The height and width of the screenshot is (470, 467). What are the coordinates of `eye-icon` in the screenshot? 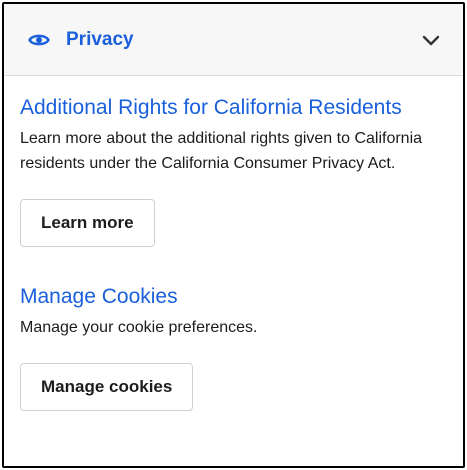 It's located at (39, 40).